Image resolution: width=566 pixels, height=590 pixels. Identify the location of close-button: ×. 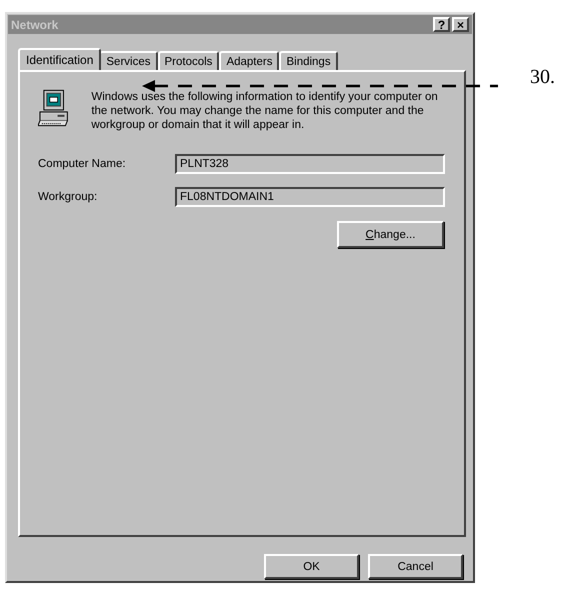
(460, 24).